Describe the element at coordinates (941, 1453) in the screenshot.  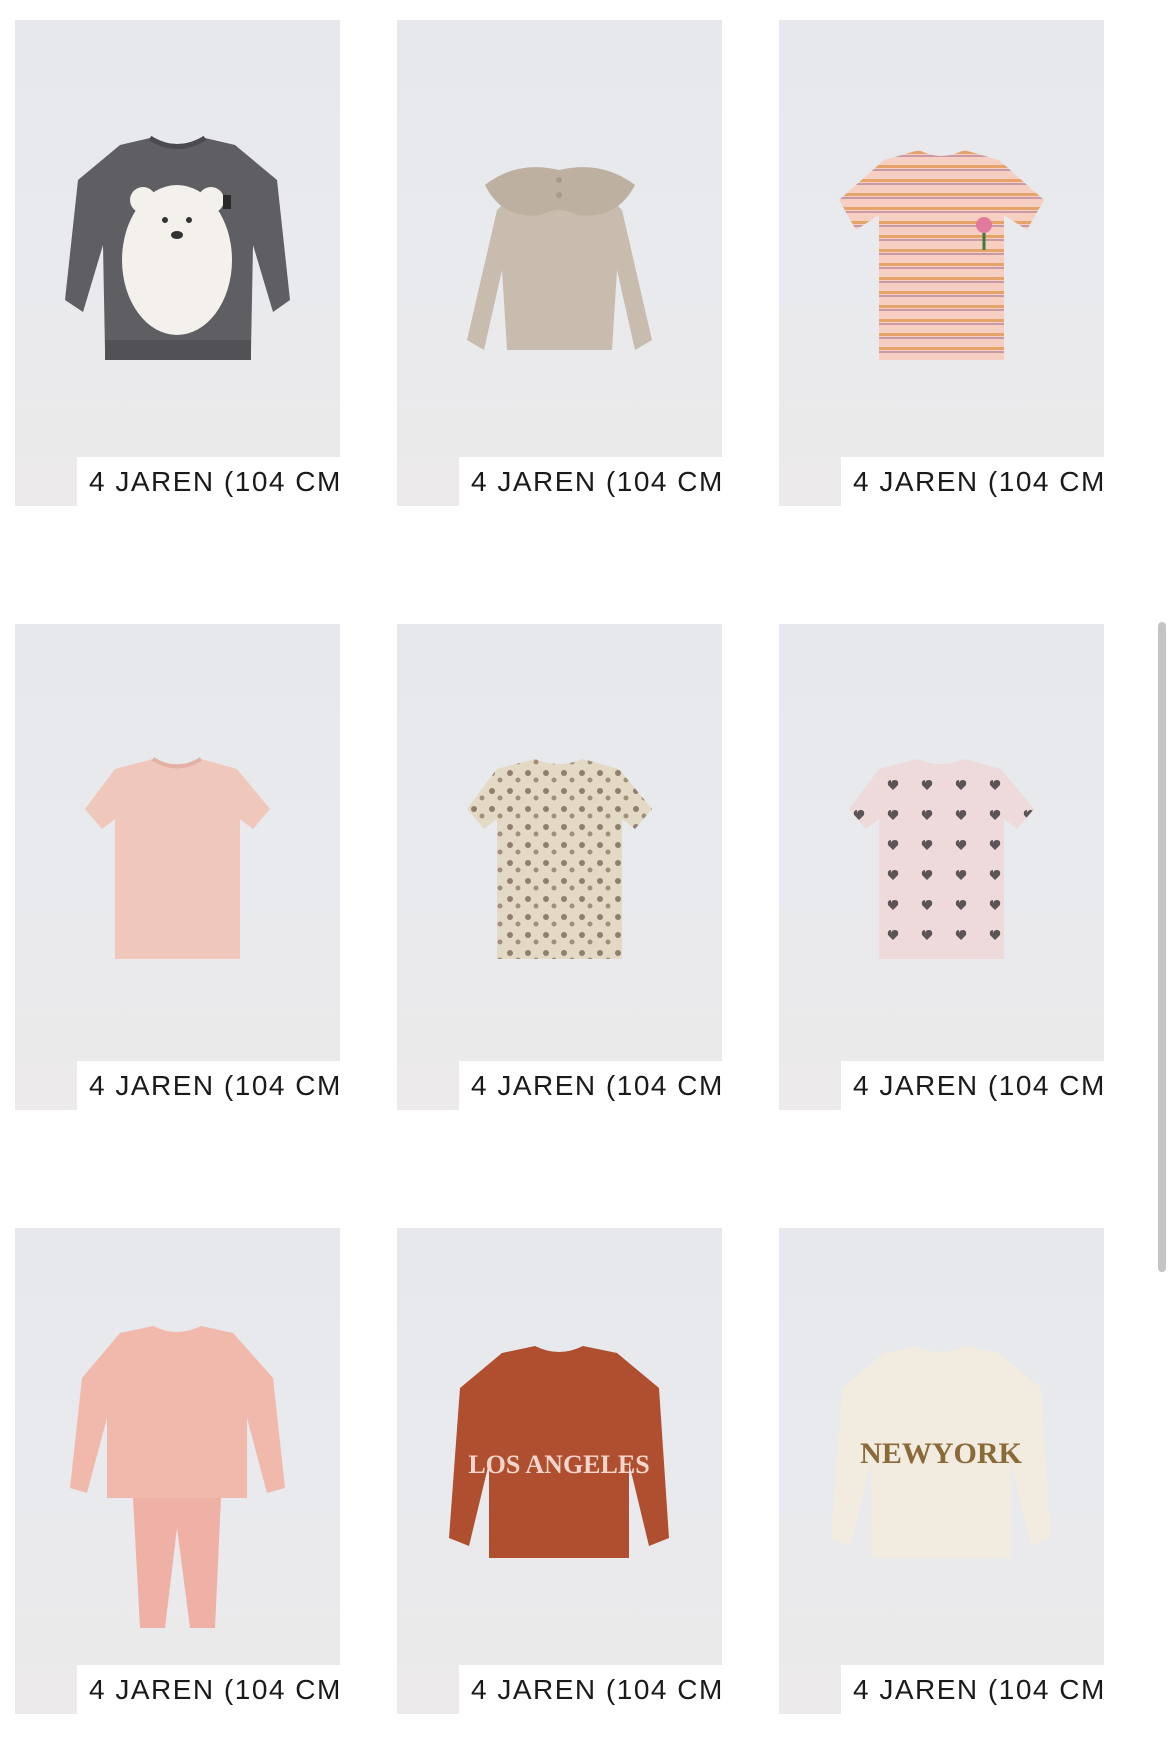
I see `new-york-print: NEWYORK` at that location.